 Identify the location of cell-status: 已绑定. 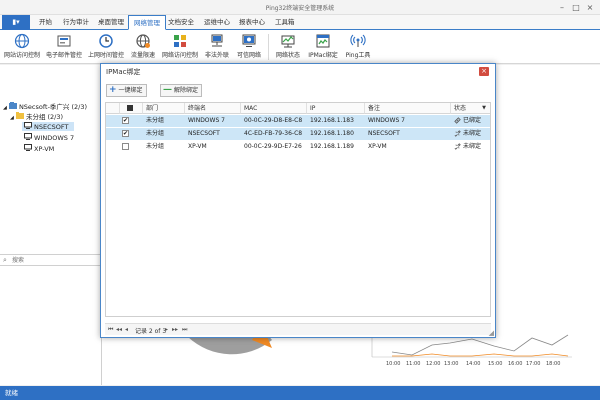
(470, 121).